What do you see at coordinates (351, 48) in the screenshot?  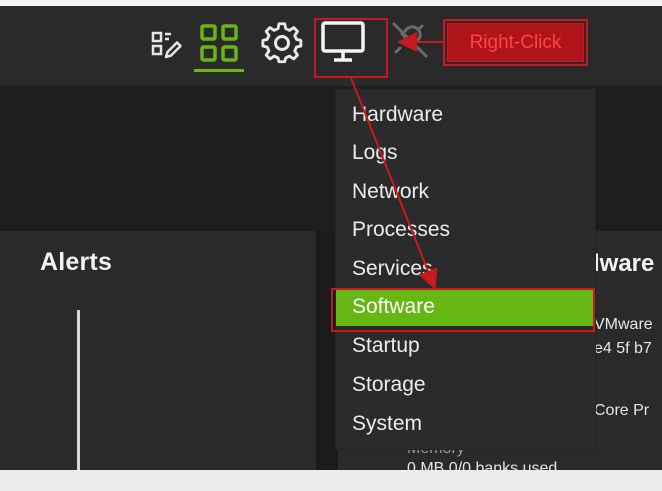 I see `monitor-highlight-box` at bounding box center [351, 48].